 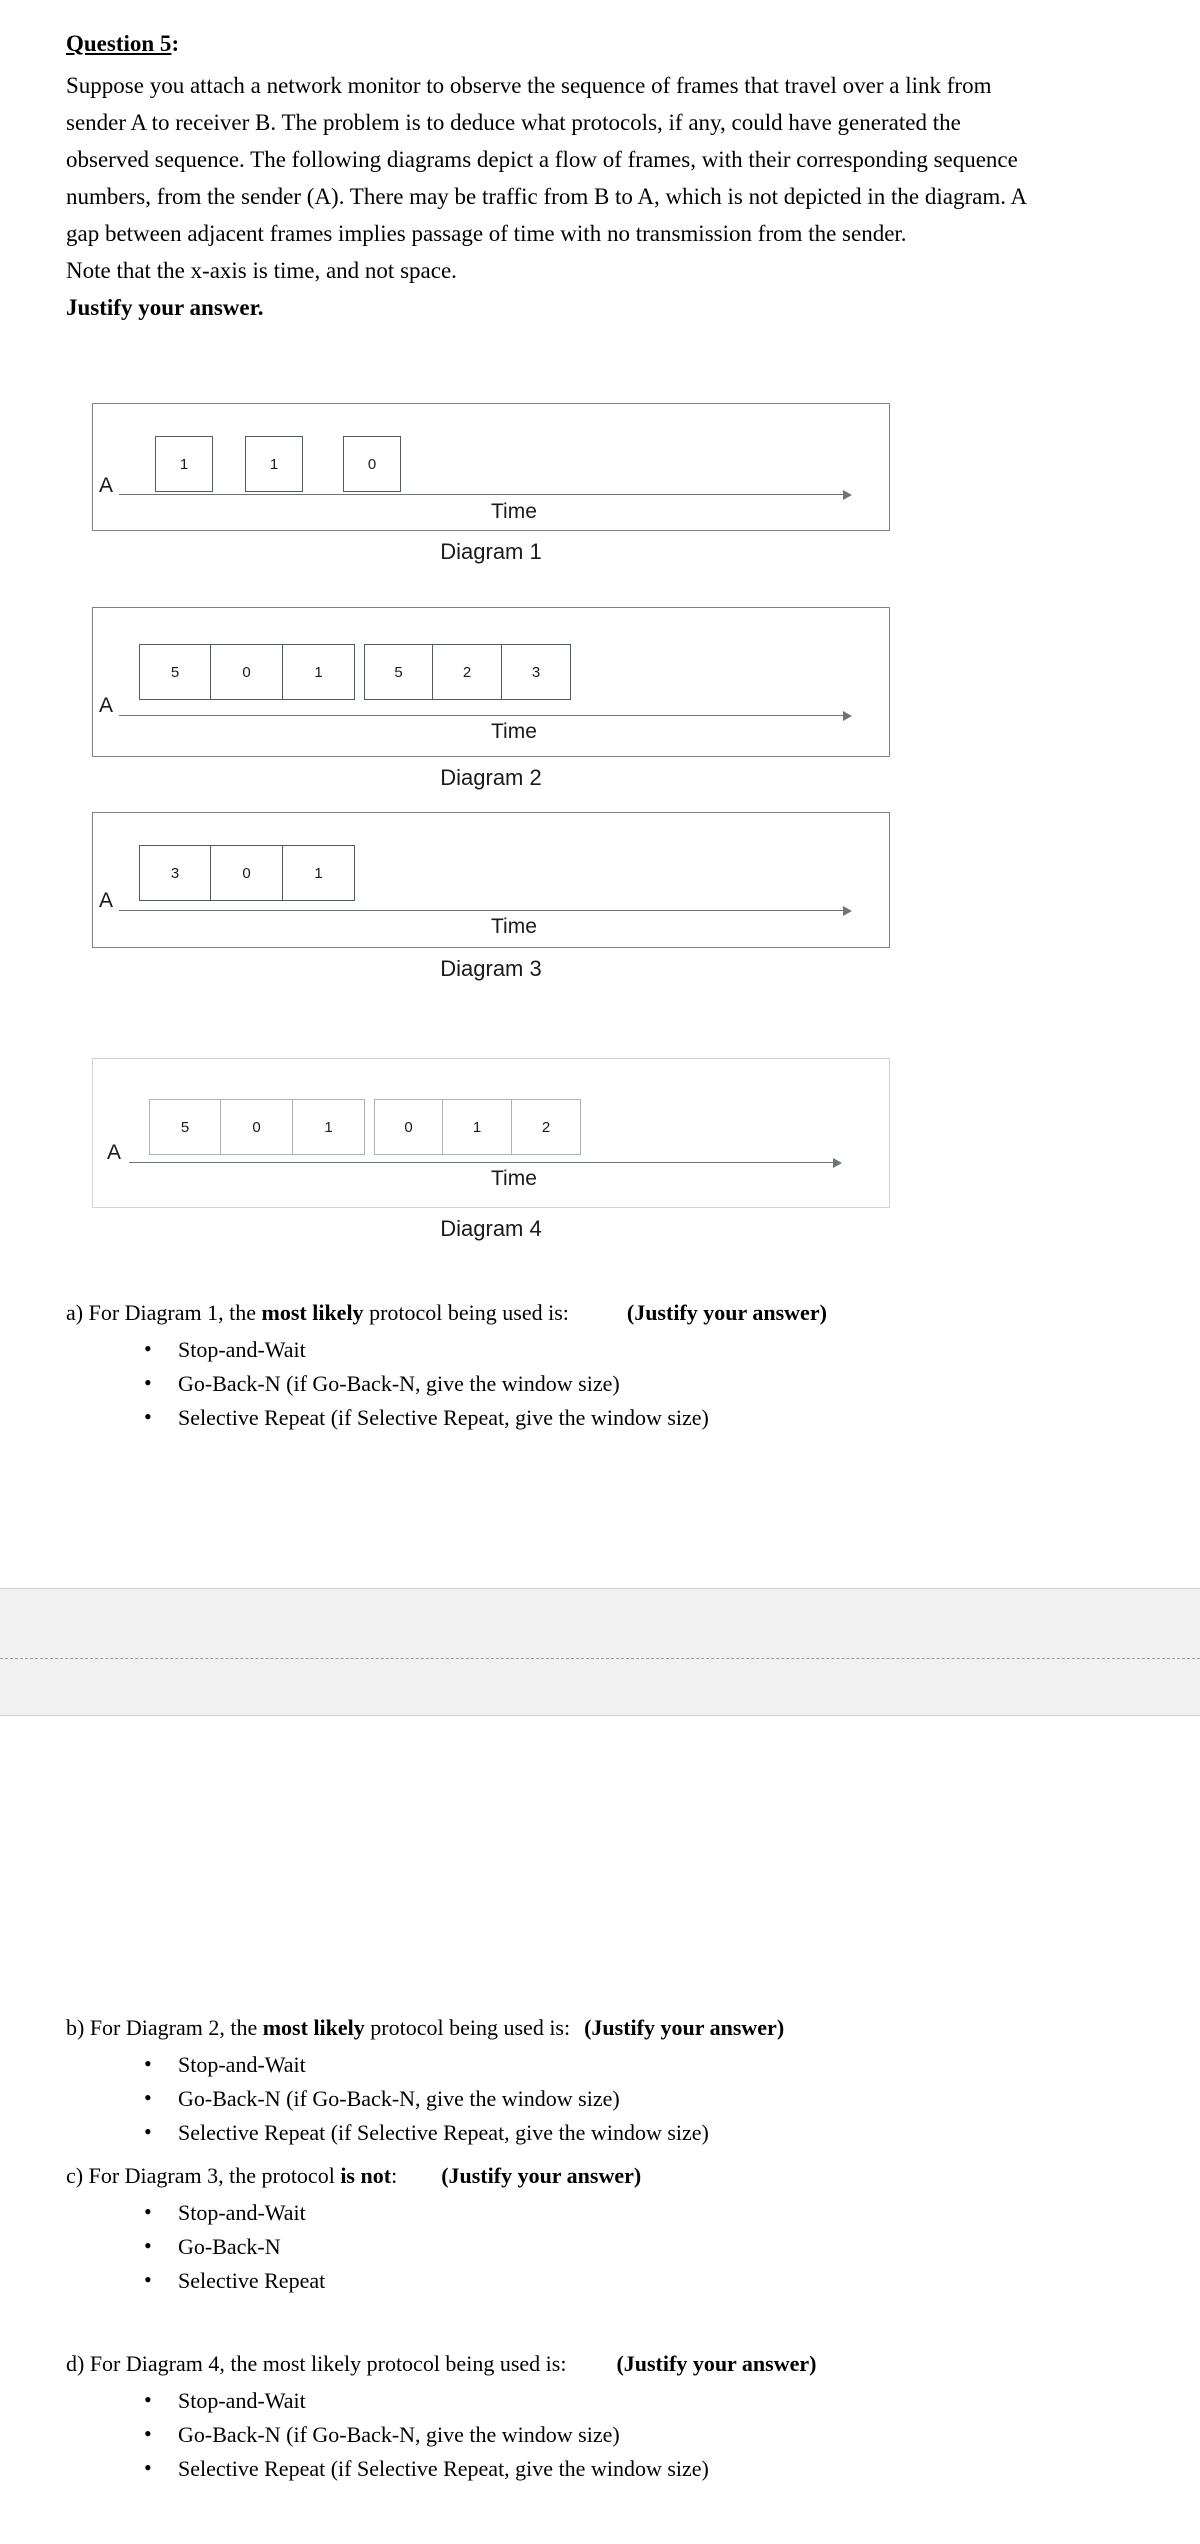 I want to click on question-d-justify-tag: (Justify your answer), so click(x=716, y=2363).